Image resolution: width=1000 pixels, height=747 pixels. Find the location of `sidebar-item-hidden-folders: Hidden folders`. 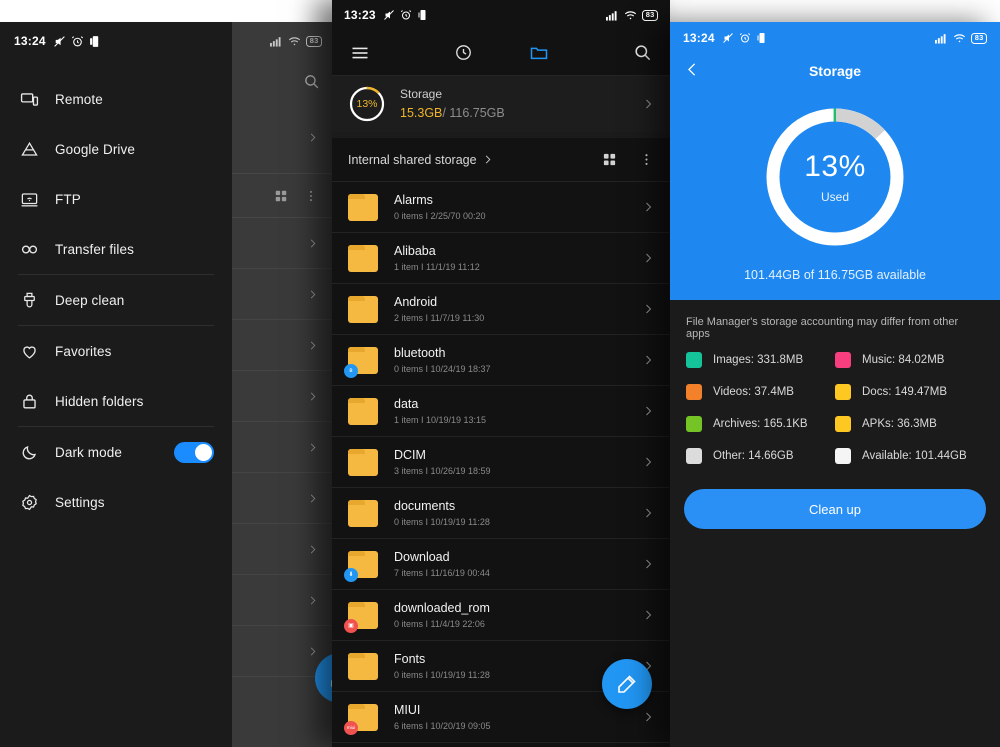

sidebar-item-hidden-folders: Hidden folders is located at coordinates (116, 401).